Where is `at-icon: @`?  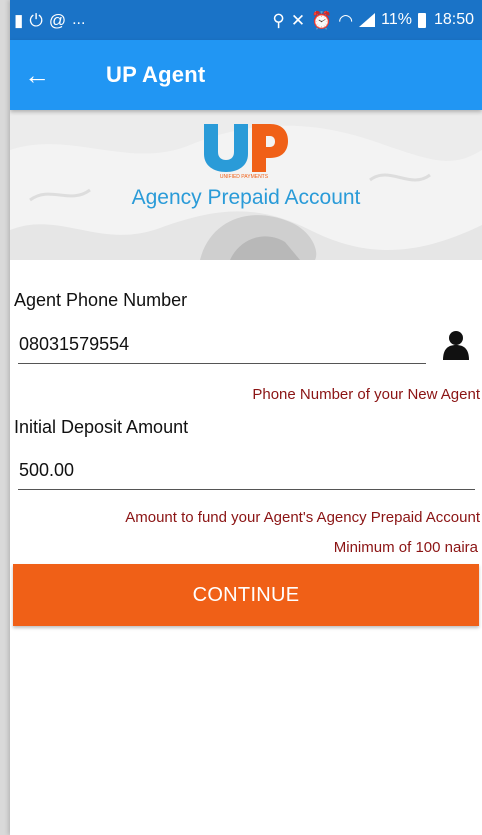 at-icon: @ is located at coordinates (57, 20).